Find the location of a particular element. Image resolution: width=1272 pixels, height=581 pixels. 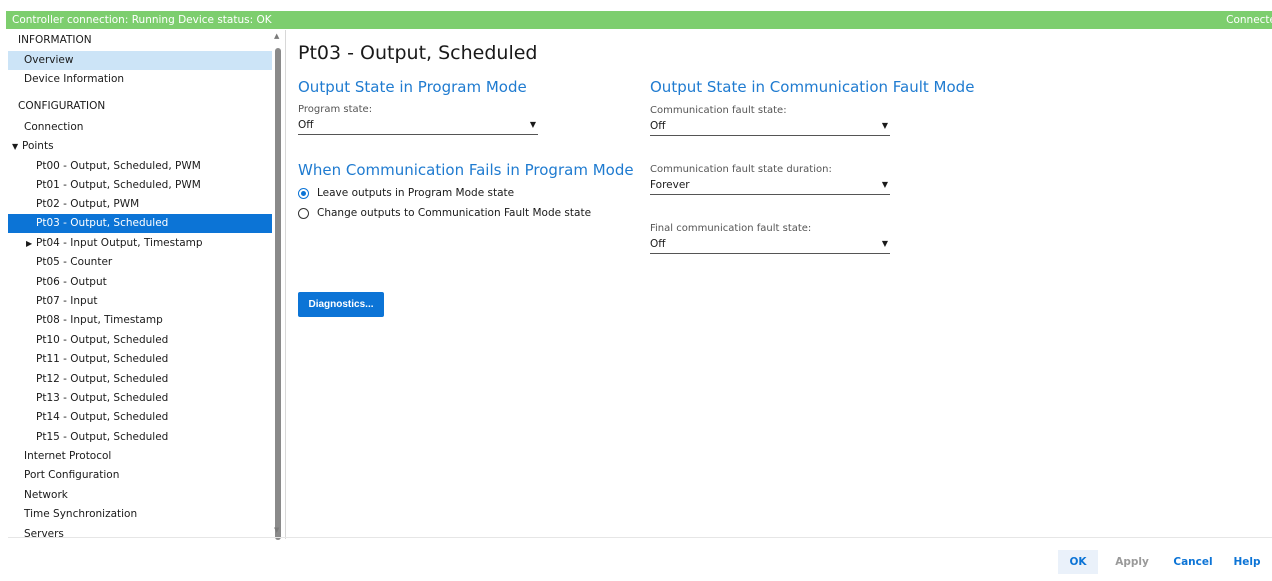

connected-status-text: Connecte is located at coordinates (1249, 20).